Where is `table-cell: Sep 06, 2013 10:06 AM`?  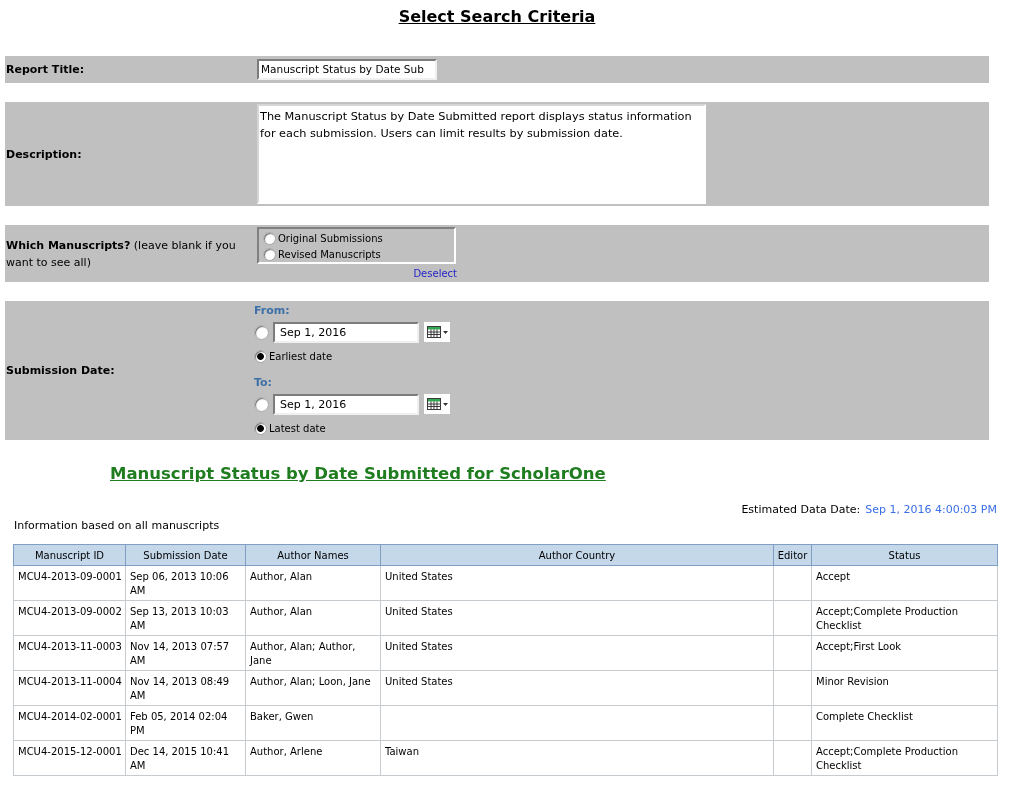 table-cell: Sep 06, 2013 10:06 AM is located at coordinates (185, 583).